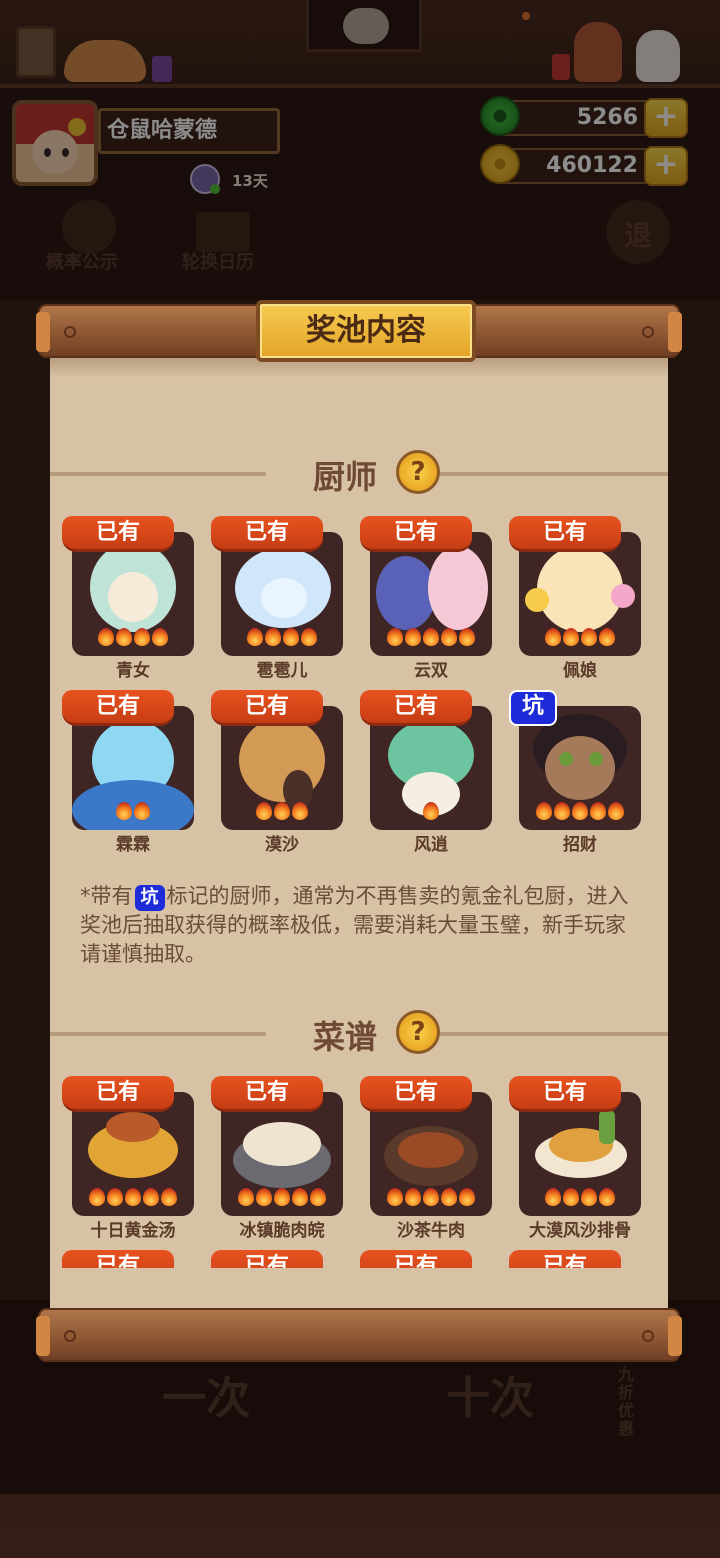 This screenshot has width=720, height=1558. I want to click on chef-card: 已有 漠沙, so click(277, 774).